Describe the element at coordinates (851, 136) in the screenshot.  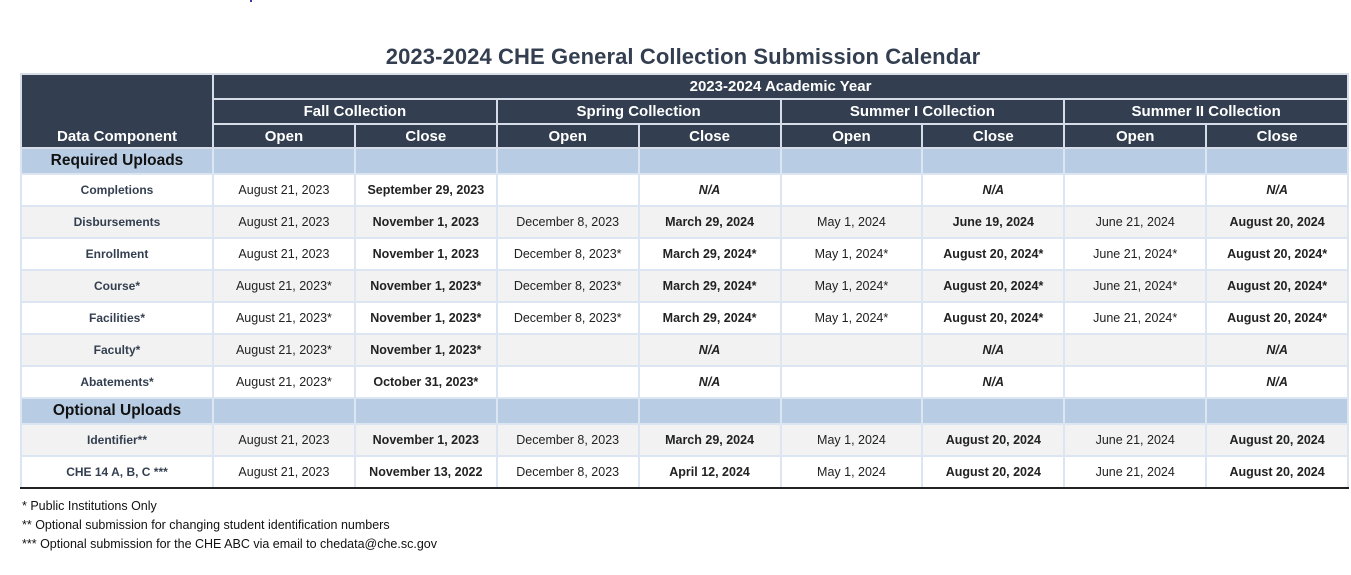
I see `summer-i-open-header: Open` at that location.